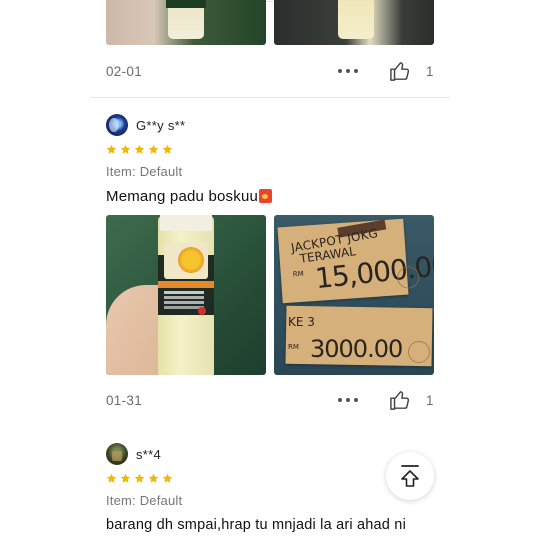  What do you see at coordinates (124, 400) in the screenshot?
I see `review-date: 01-31` at bounding box center [124, 400].